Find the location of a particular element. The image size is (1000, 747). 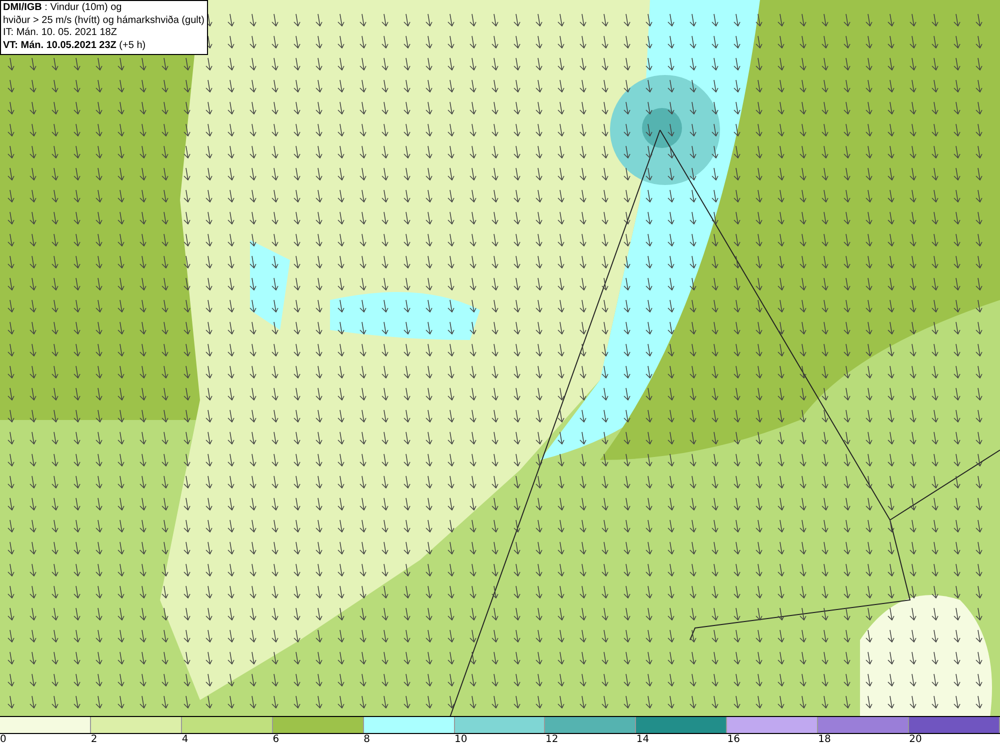

title-line: VT: Mán. 10.05.2021 23Z (+5 h) is located at coordinates (75, 46).